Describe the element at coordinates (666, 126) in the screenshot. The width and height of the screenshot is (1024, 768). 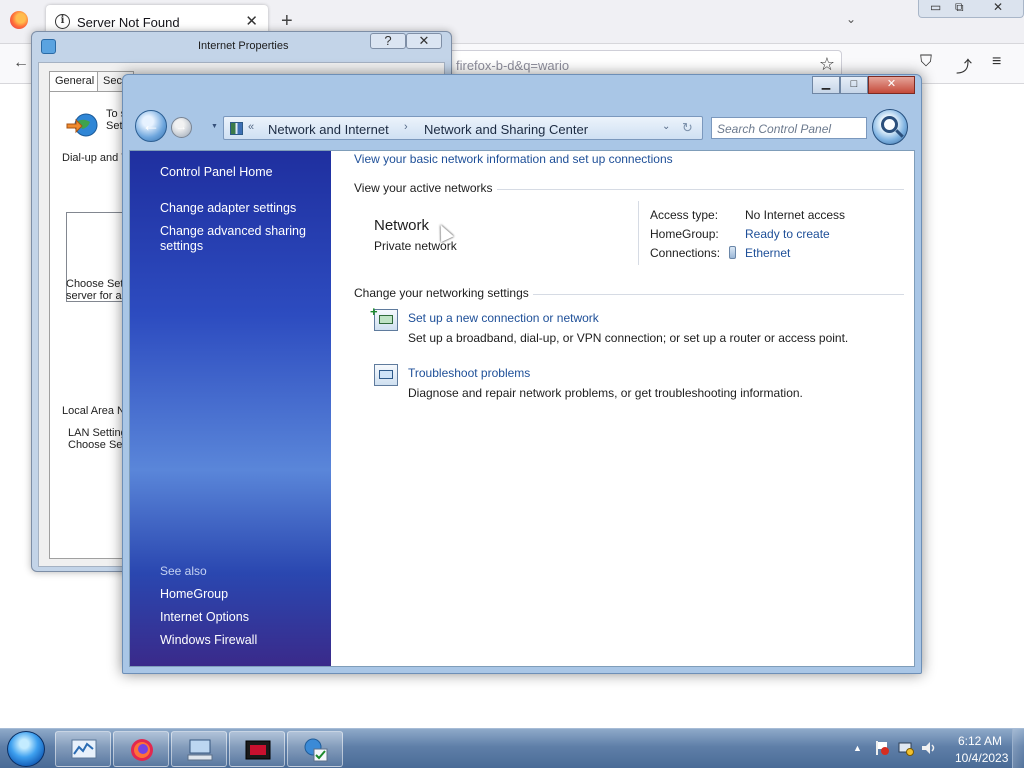
I see `address-dropdown-icon: ⌄` at that location.